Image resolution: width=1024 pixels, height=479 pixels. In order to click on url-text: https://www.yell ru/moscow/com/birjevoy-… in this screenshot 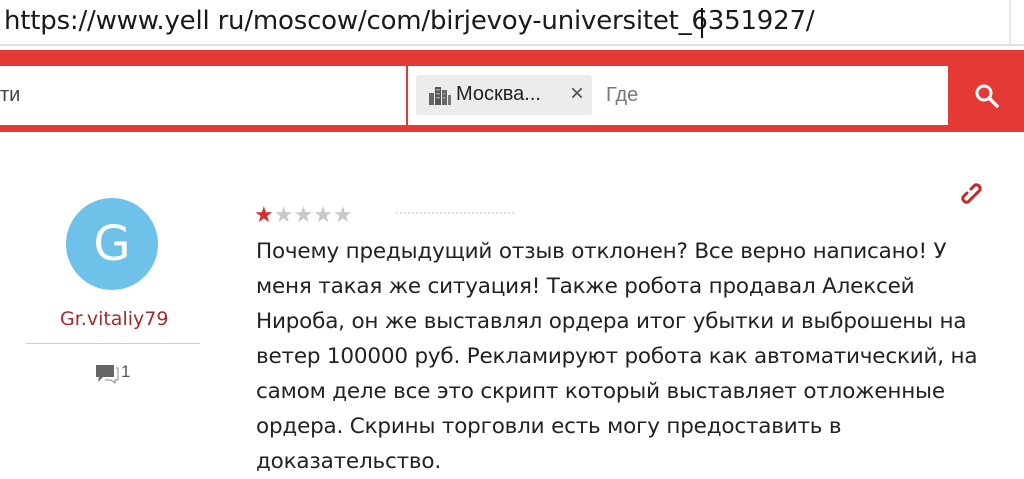, I will do `click(409, 21)`.